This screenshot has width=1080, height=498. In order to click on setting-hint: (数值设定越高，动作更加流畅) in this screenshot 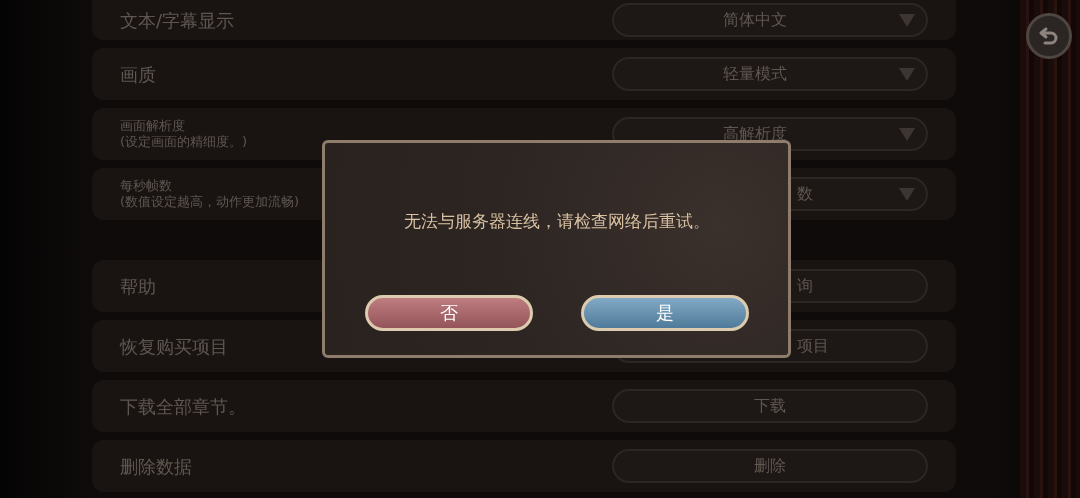, I will do `click(210, 202)`.